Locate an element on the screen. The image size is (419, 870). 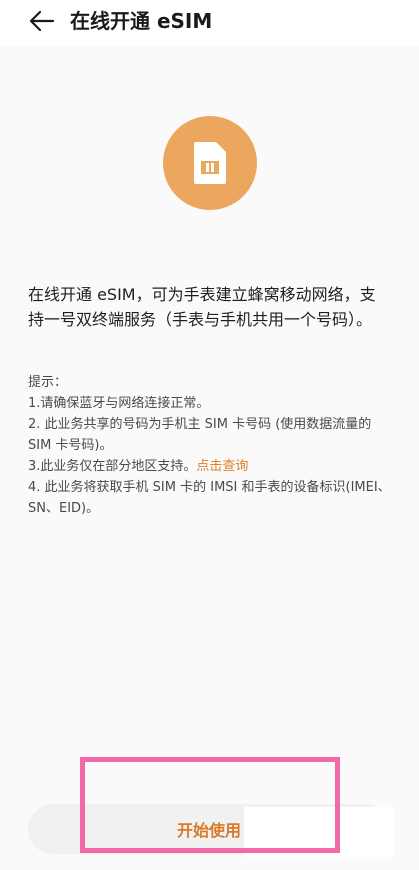
arrow-left-icon is located at coordinates (42, 21).